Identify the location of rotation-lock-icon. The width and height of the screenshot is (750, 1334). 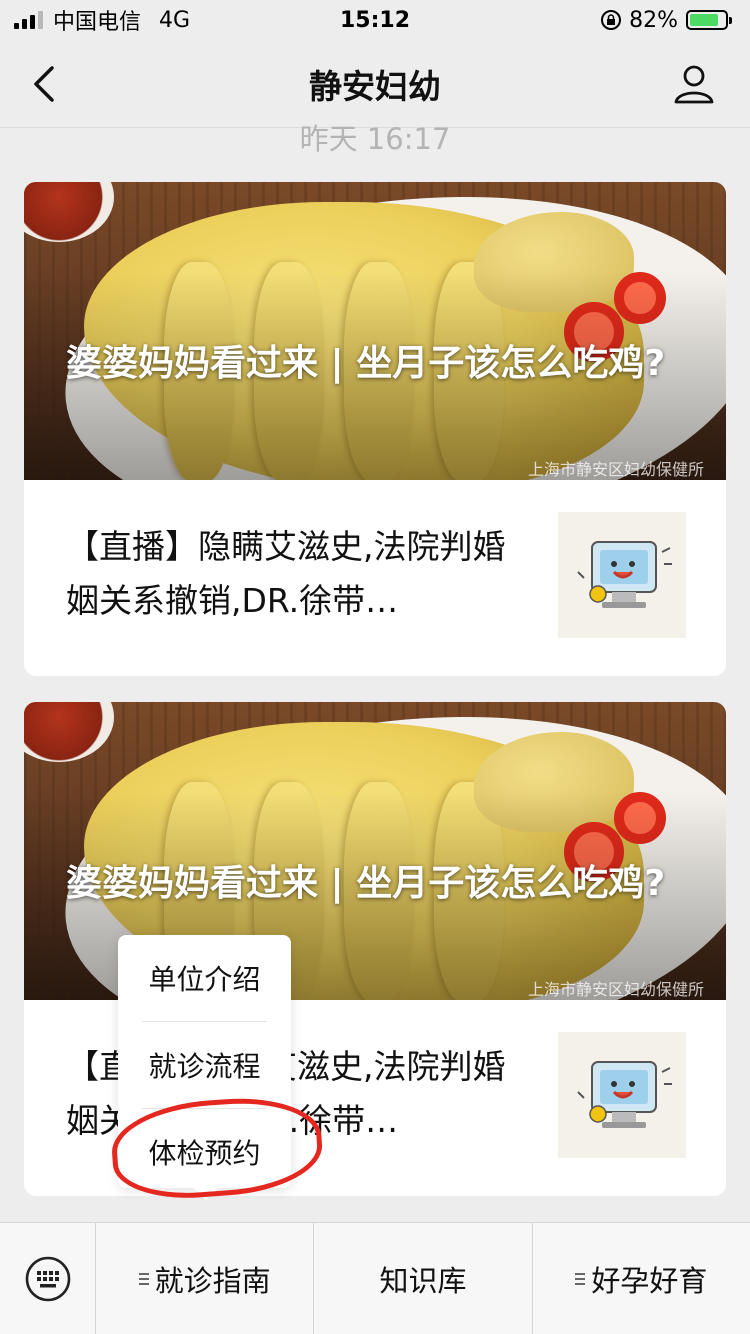
(611, 20).